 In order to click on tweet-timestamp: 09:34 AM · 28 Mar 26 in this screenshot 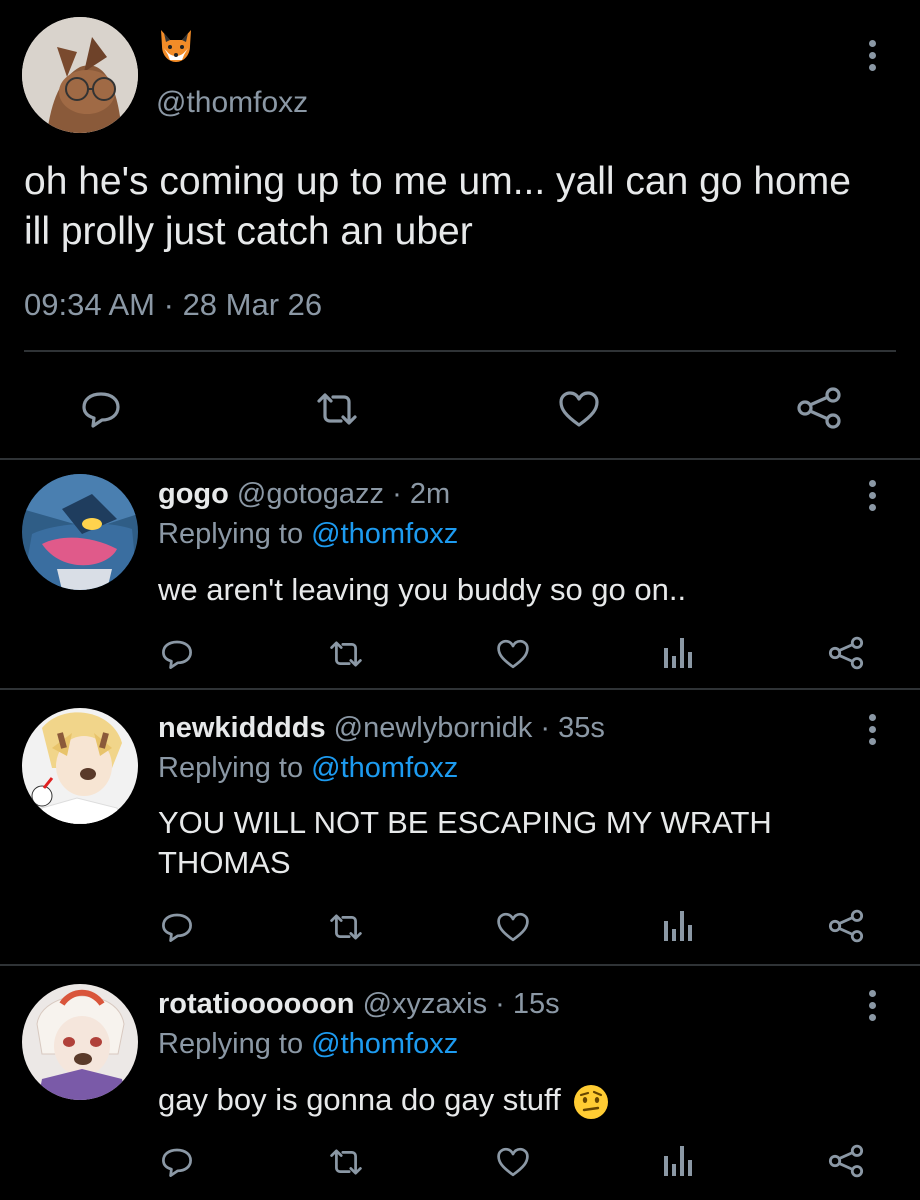, I will do `click(173, 305)`.